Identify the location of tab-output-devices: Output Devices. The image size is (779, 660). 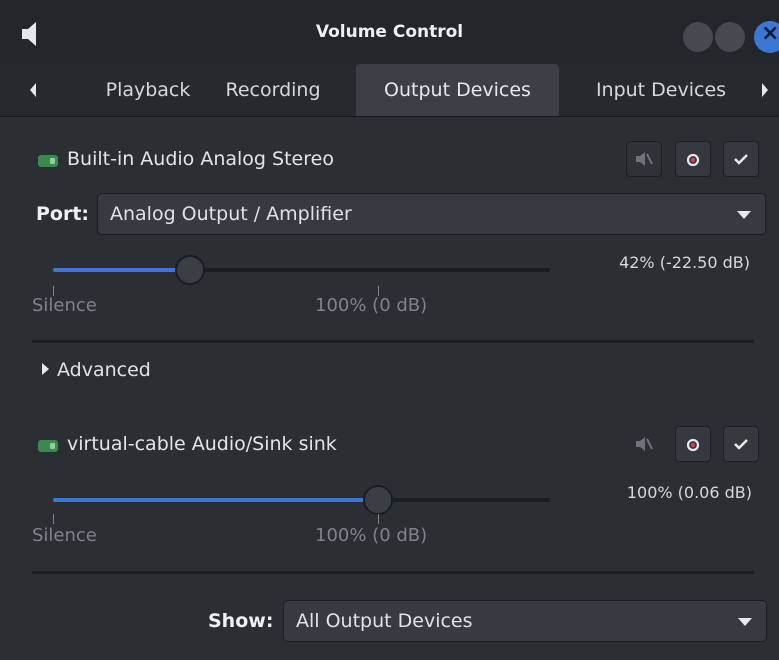
(457, 90).